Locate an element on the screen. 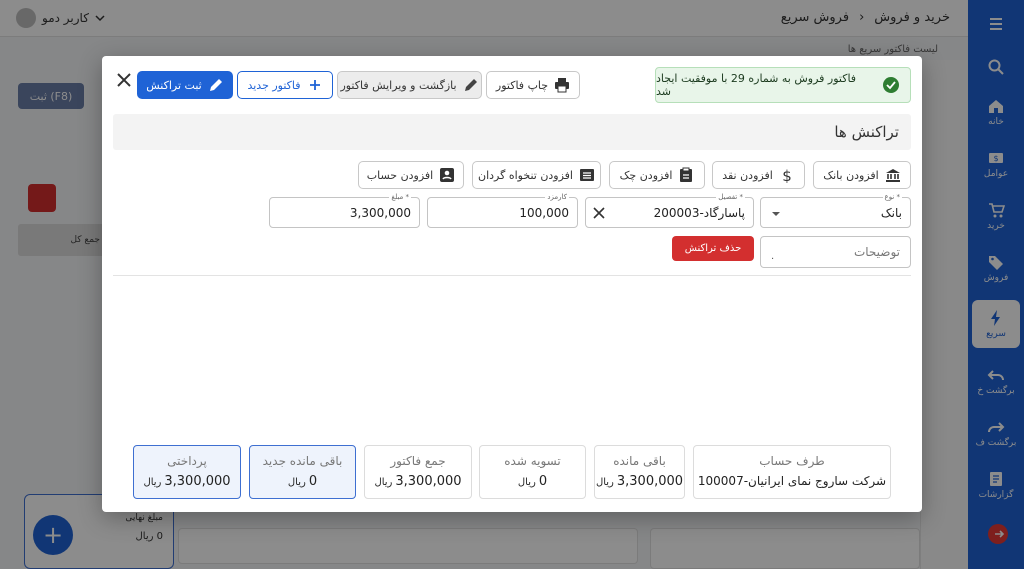 The width and height of the screenshot is (1024, 569). add-cash-label: افزودن نقد is located at coordinates (747, 175).